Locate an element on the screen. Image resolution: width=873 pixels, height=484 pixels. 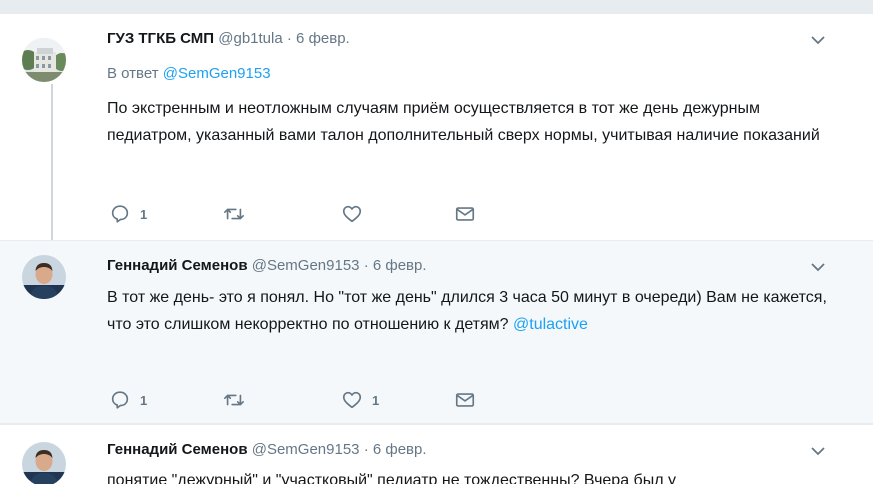
like-button is located at coordinates (356, 214).